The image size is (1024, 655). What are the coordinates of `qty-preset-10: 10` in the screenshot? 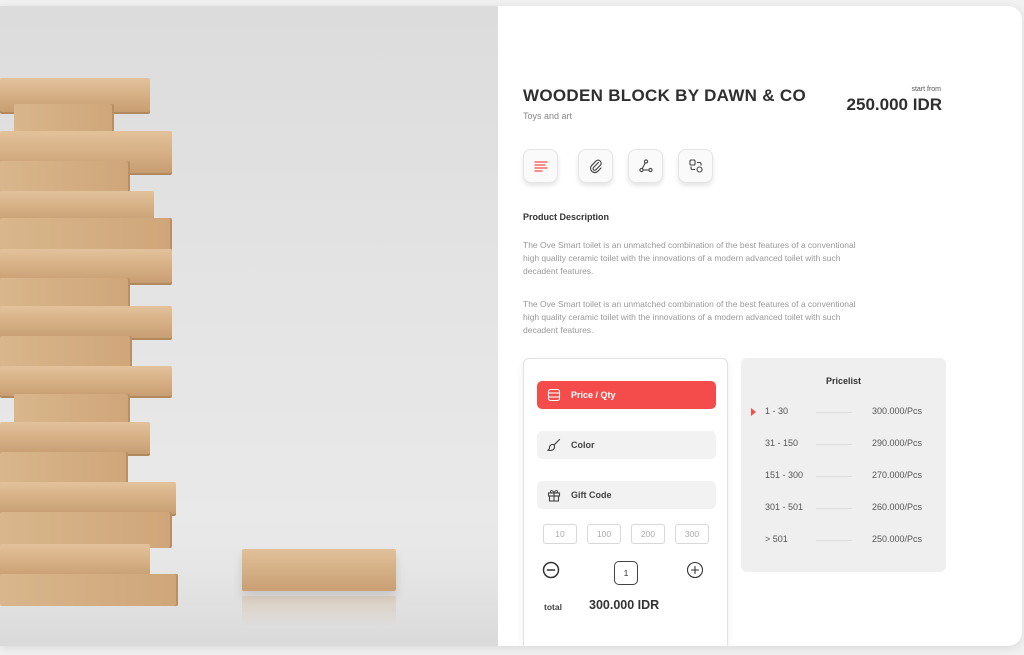 It's located at (560, 534).